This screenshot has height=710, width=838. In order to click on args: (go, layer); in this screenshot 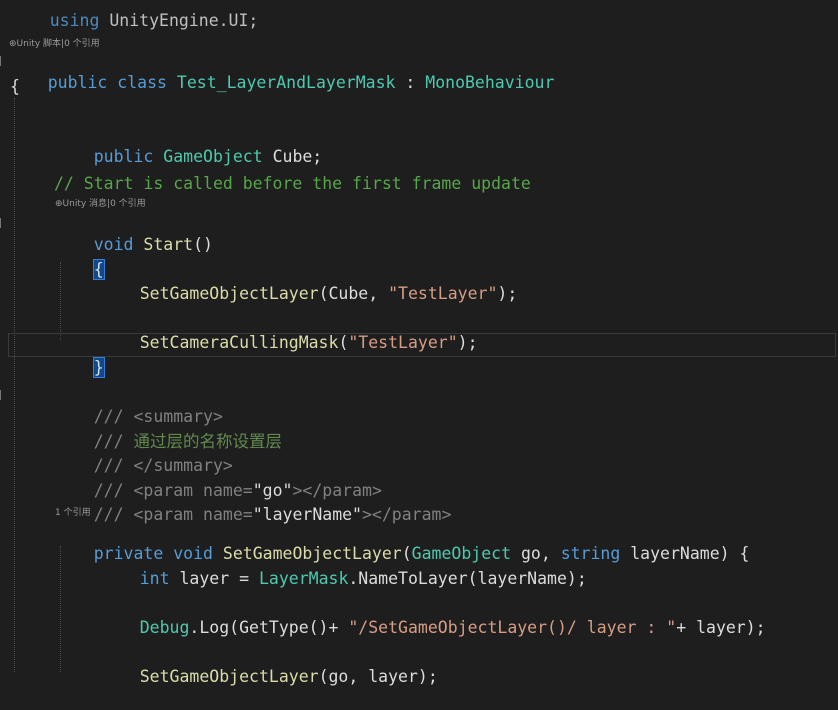, I will do `click(378, 676)`.